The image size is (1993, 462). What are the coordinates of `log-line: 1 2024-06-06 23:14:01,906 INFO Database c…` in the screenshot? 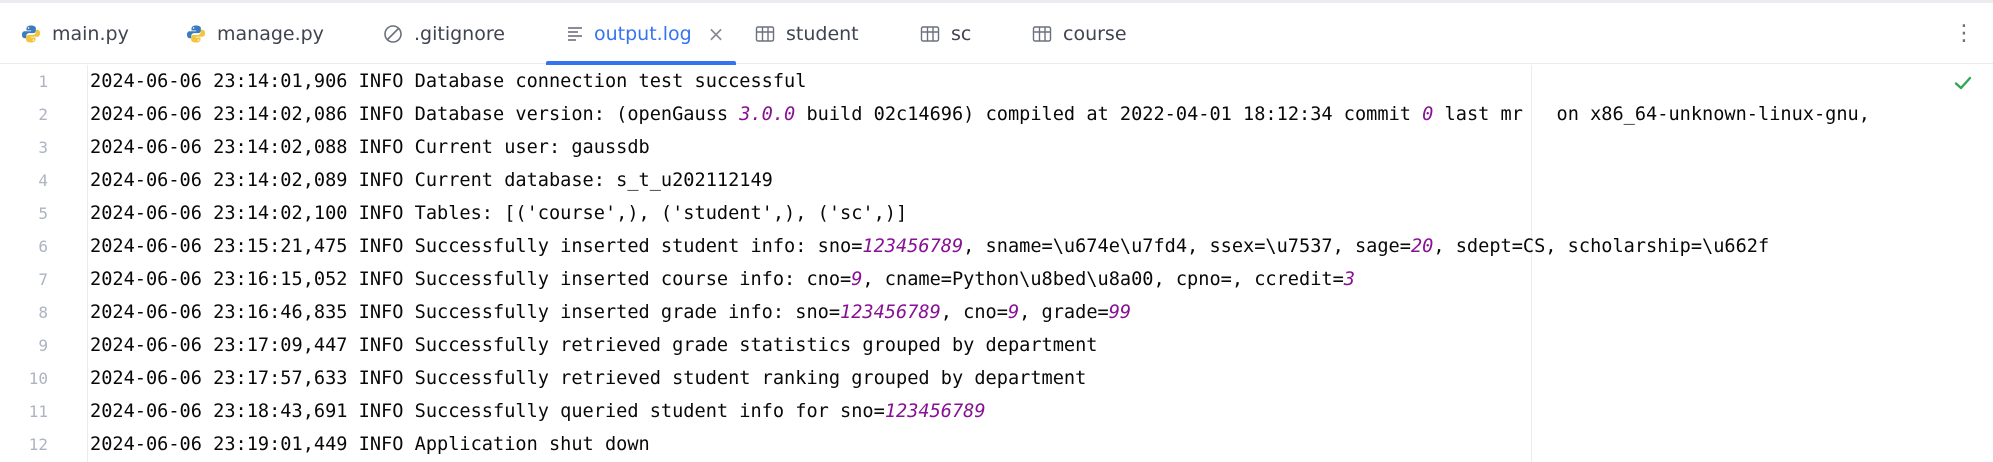 It's located at (996, 81).